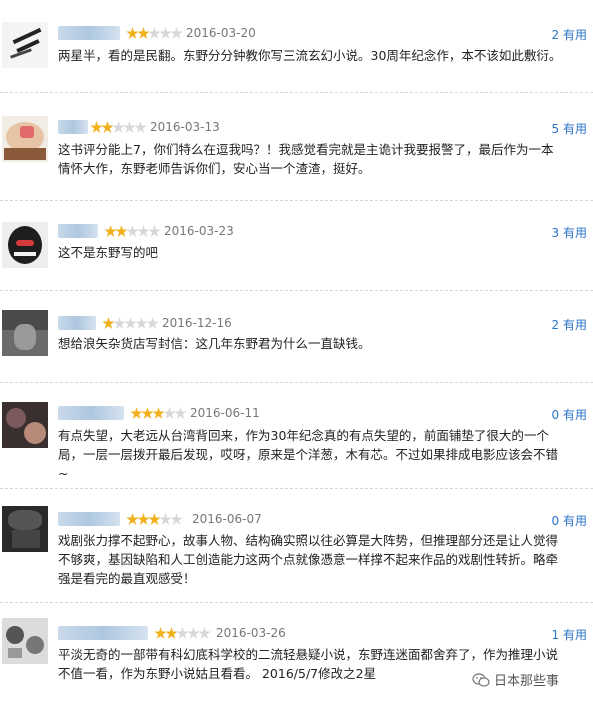  Describe the element at coordinates (197, 323) in the screenshot. I see `review-date: 2016-12-16` at that location.